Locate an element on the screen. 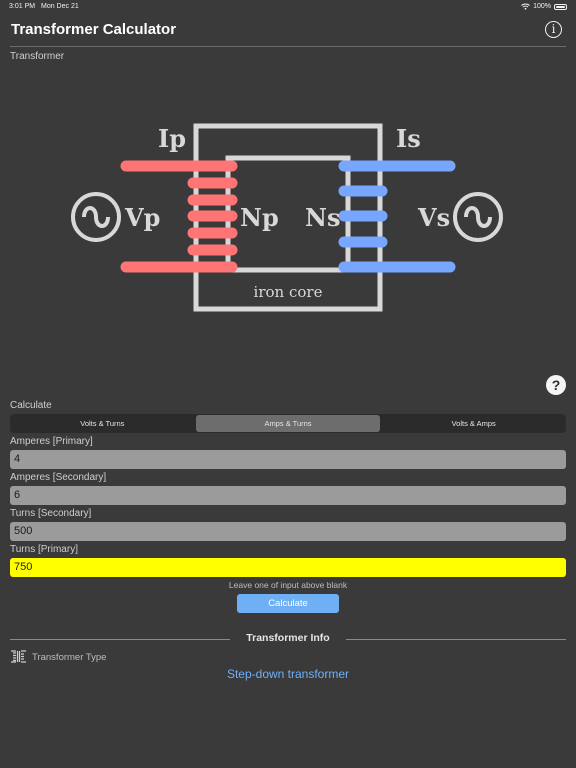 This screenshot has width=576, height=768. transformer-type-label: Transformer Type is located at coordinates (69, 657).